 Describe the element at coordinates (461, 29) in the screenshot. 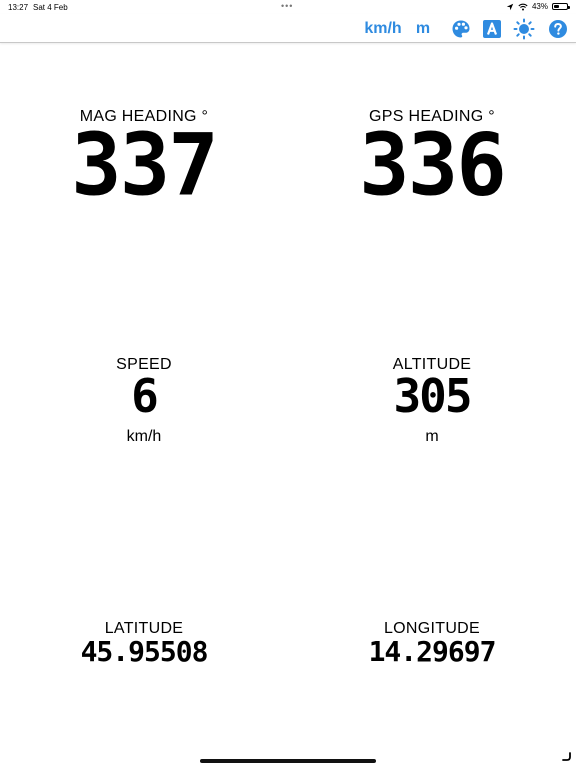

I see `palette-icon` at that location.